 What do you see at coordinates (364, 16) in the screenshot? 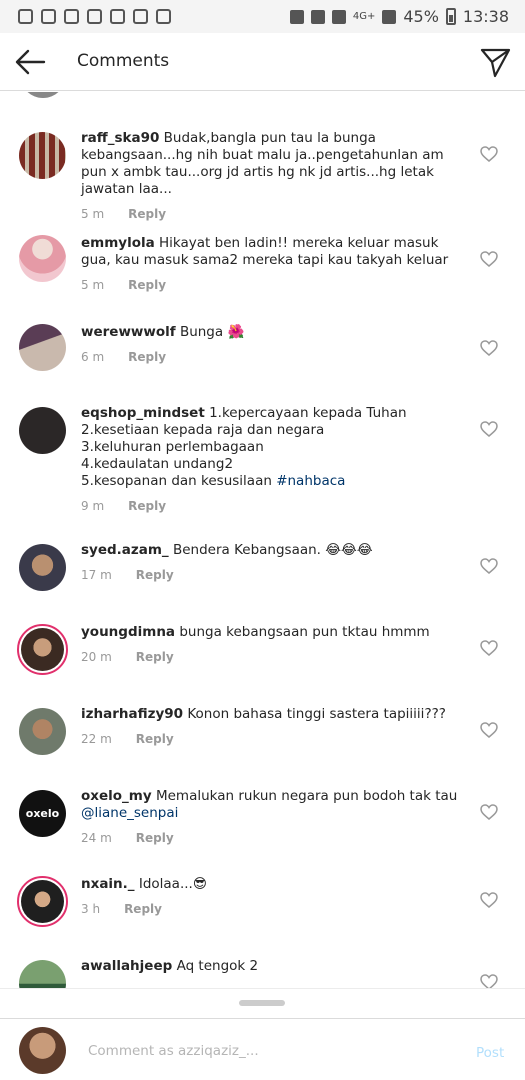
I see `network-type: 4G+` at bounding box center [364, 16].